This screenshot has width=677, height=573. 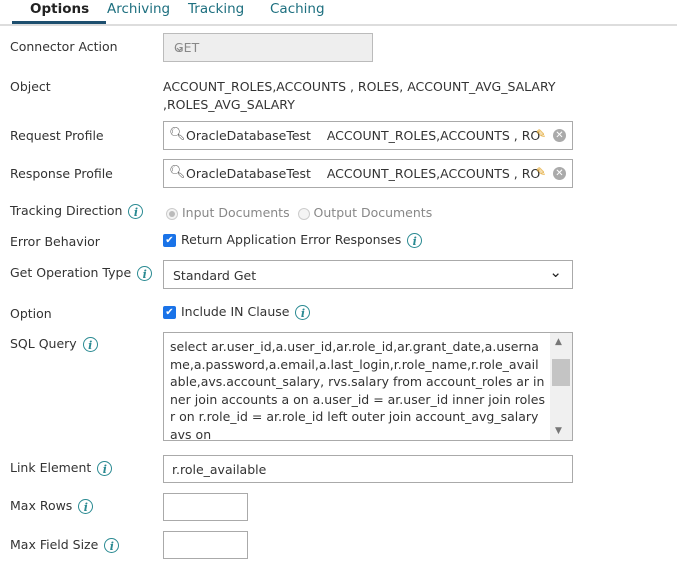 What do you see at coordinates (215, 275) in the screenshot?
I see `get-operation-type-value: Standard Get` at bounding box center [215, 275].